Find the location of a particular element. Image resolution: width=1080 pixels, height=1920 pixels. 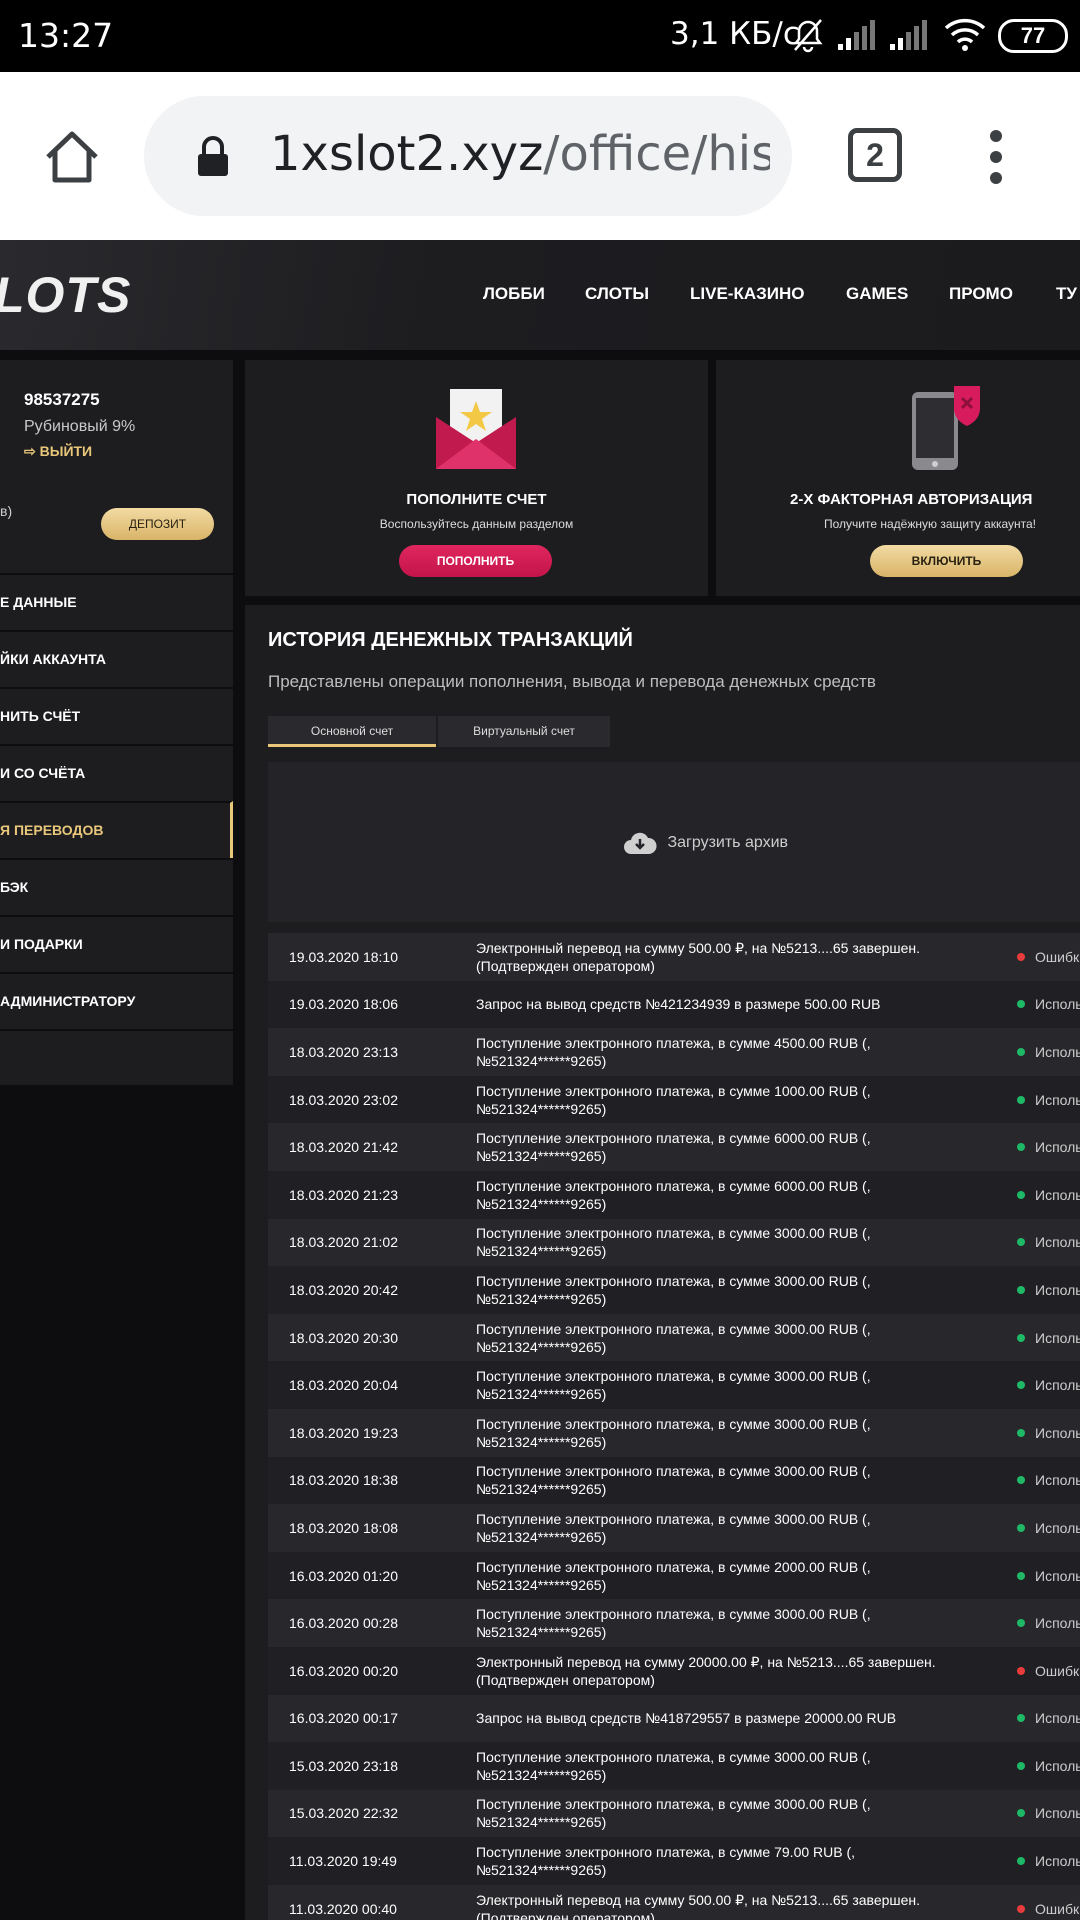

tx-date: 18.03.2020 18:08 is located at coordinates (343, 1527).